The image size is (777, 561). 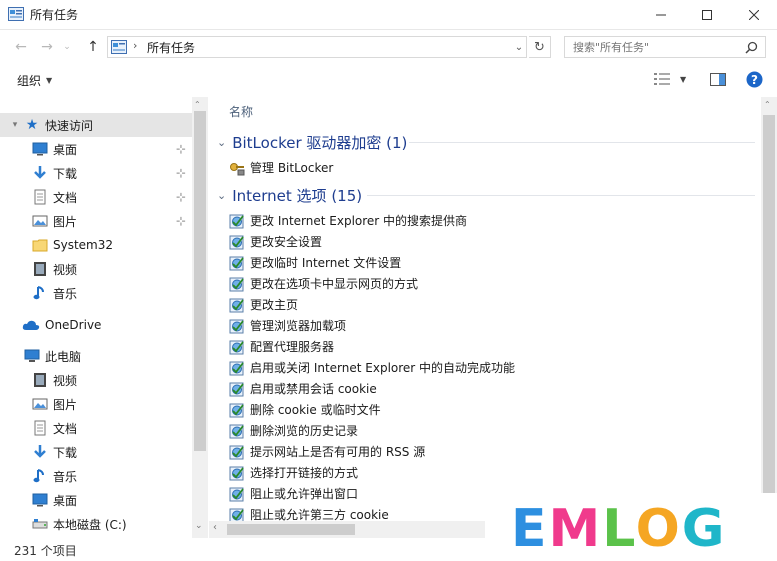 I want to click on list-item-label: 更改安全设置, so click(x=286, y=242).